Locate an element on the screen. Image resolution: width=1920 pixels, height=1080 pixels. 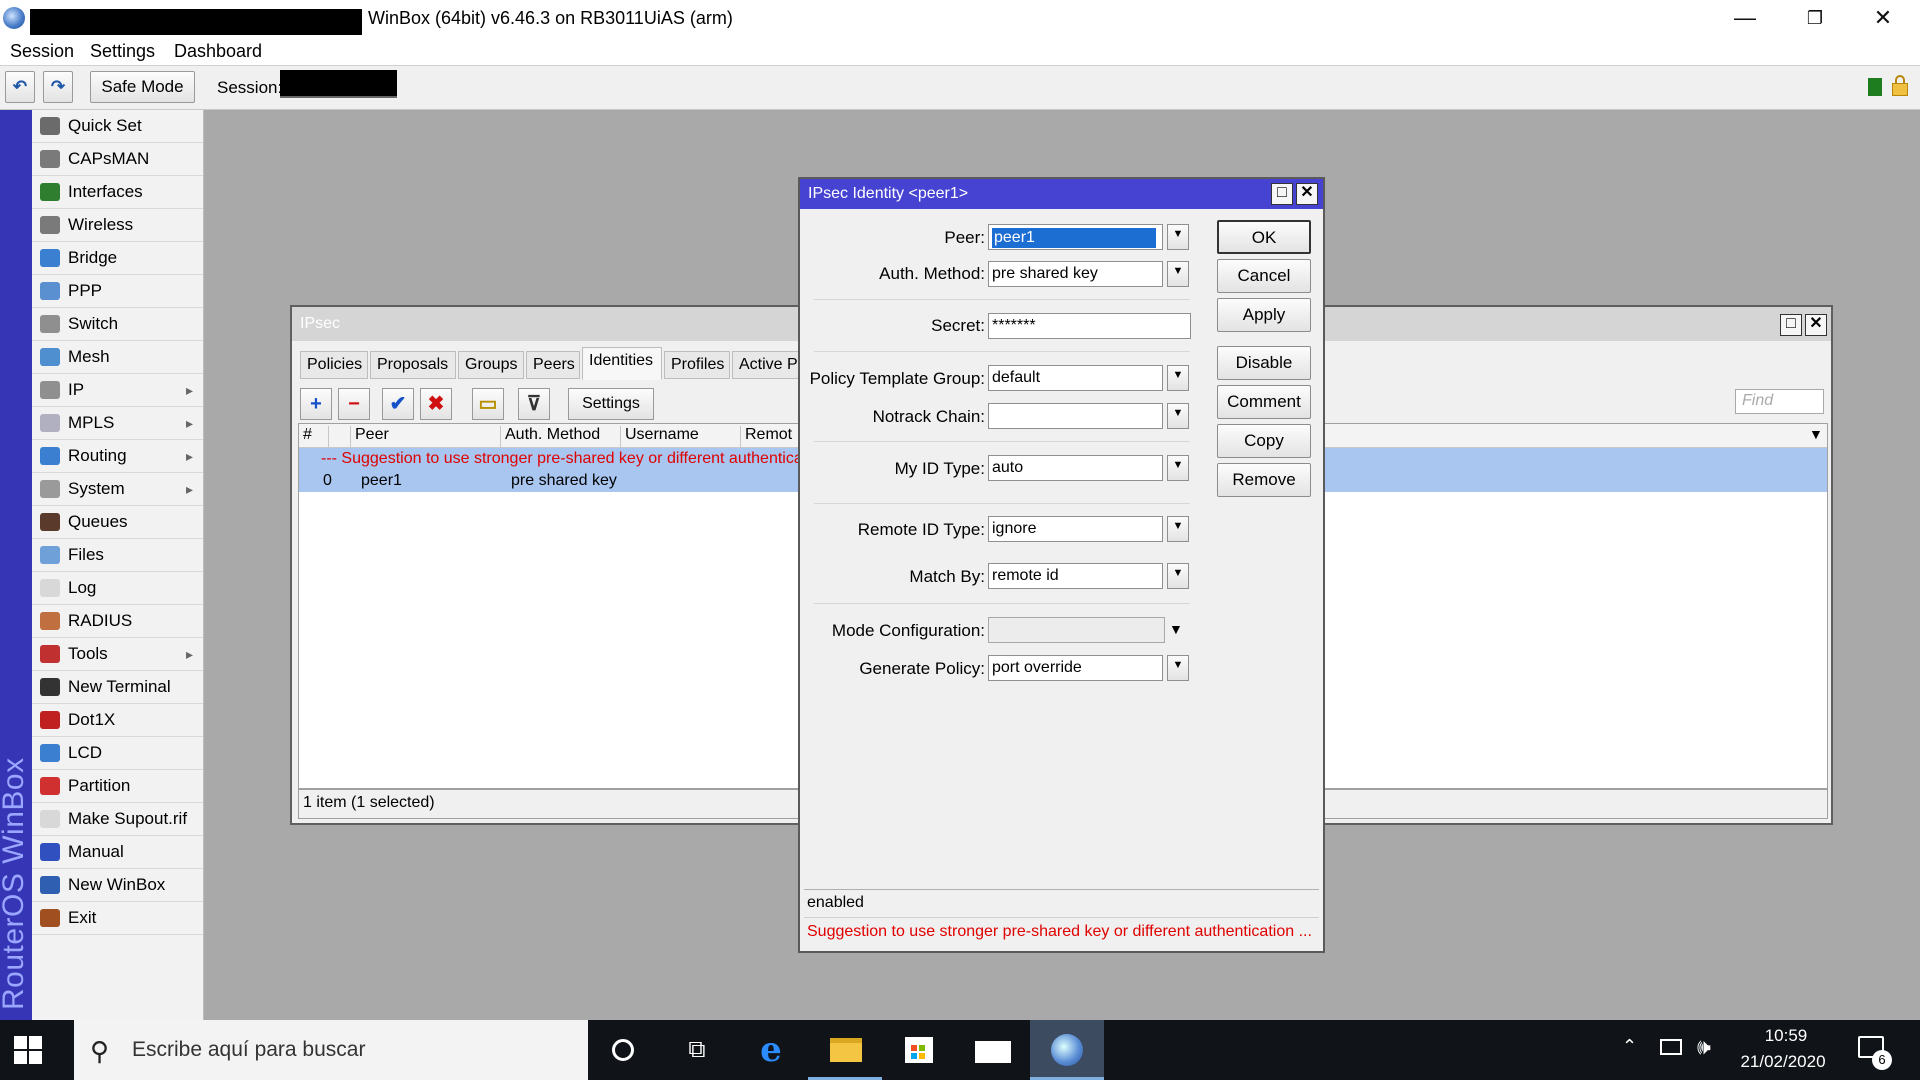
tab-peers: Peers is located at coordinates (553, 365).